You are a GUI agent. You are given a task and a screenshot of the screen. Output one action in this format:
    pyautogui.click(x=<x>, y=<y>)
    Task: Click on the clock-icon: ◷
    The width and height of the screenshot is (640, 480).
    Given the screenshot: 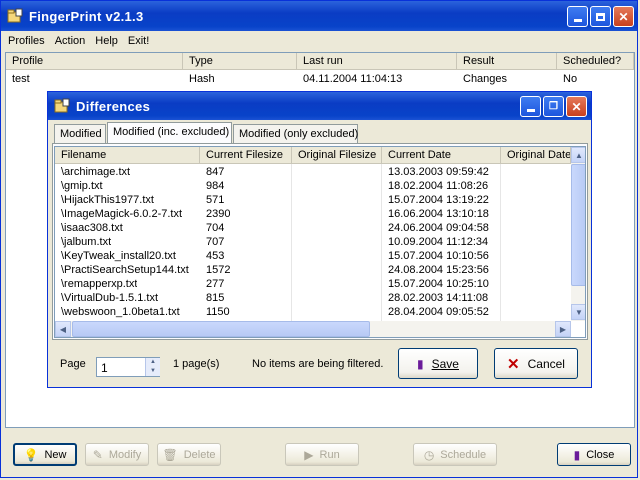 What is the action you would take?
    pyautogui.click(x=429, y=454)
    